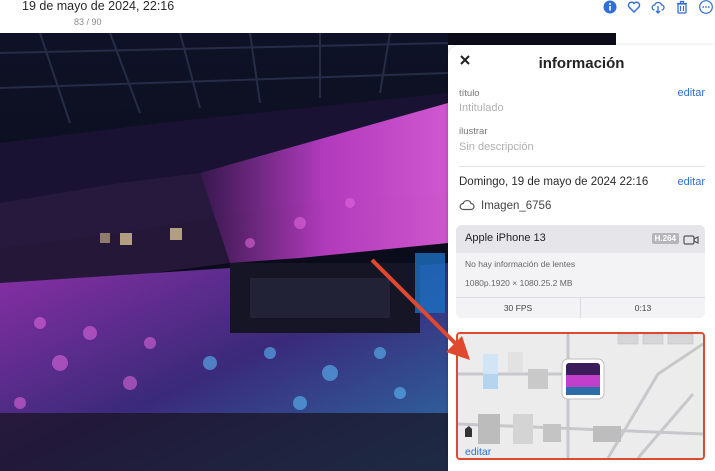 The height and width of the screenshot is (471, 715). What do you see at coordinates (634, 7) in the screenshot?
I see `heart-icon` at bounding box center [634, 7].